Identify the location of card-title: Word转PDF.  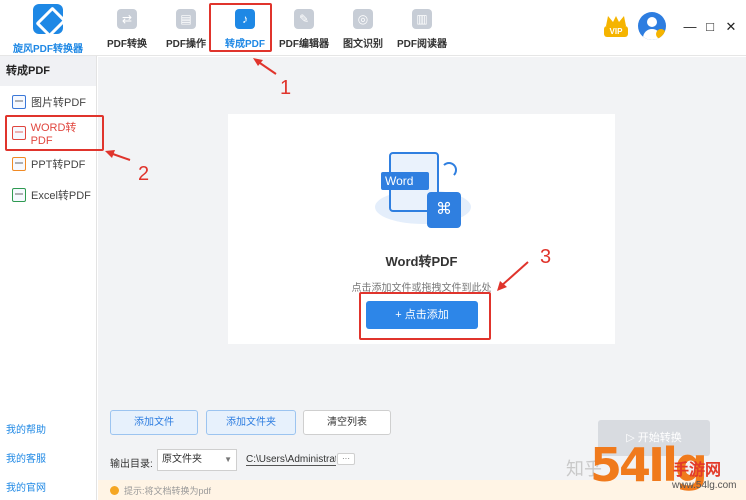
(421, 261).